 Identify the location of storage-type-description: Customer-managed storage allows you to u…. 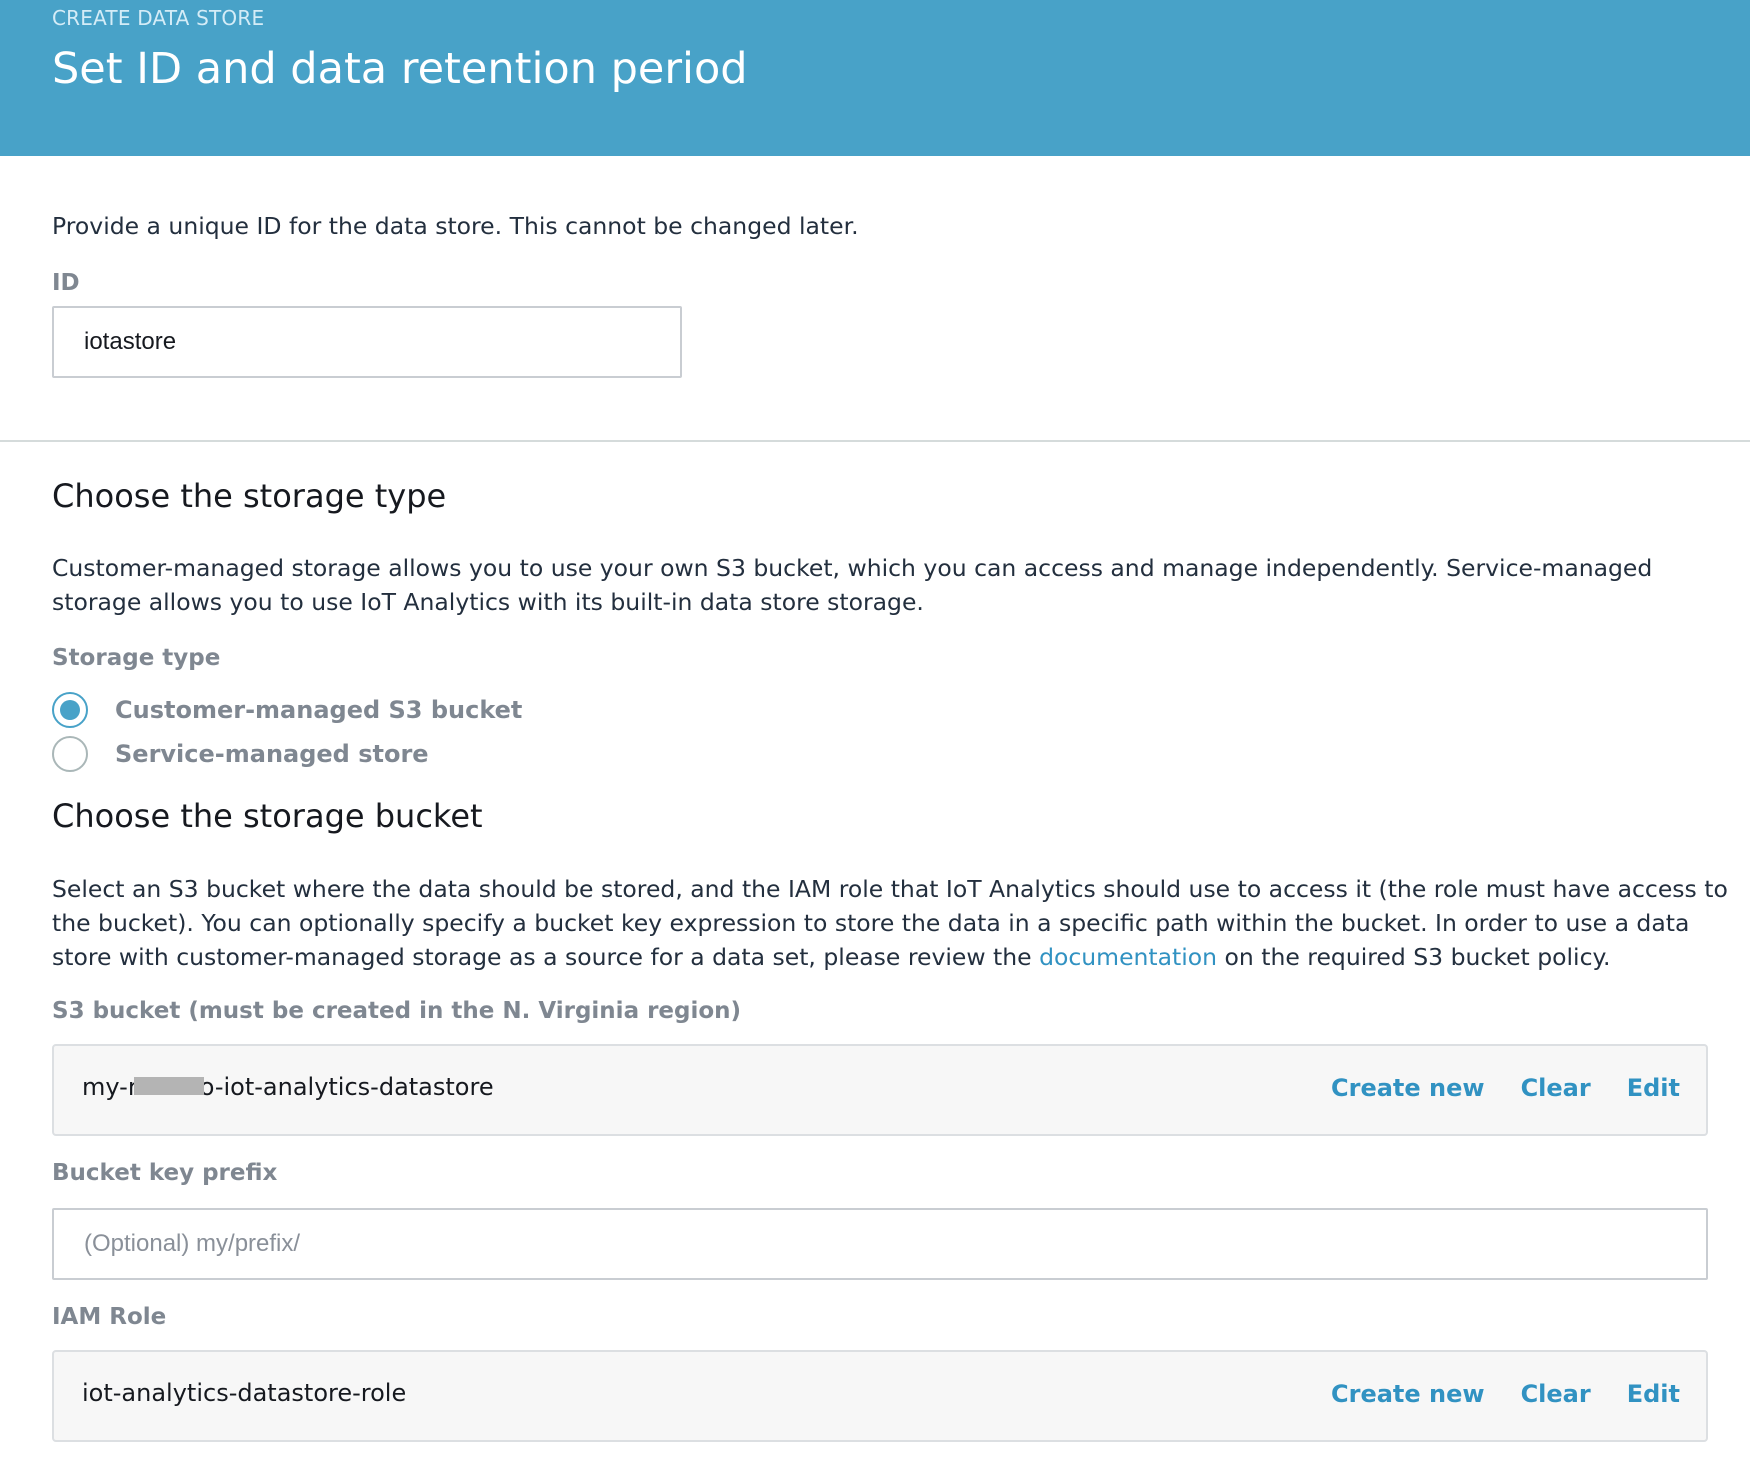
(852, 585).